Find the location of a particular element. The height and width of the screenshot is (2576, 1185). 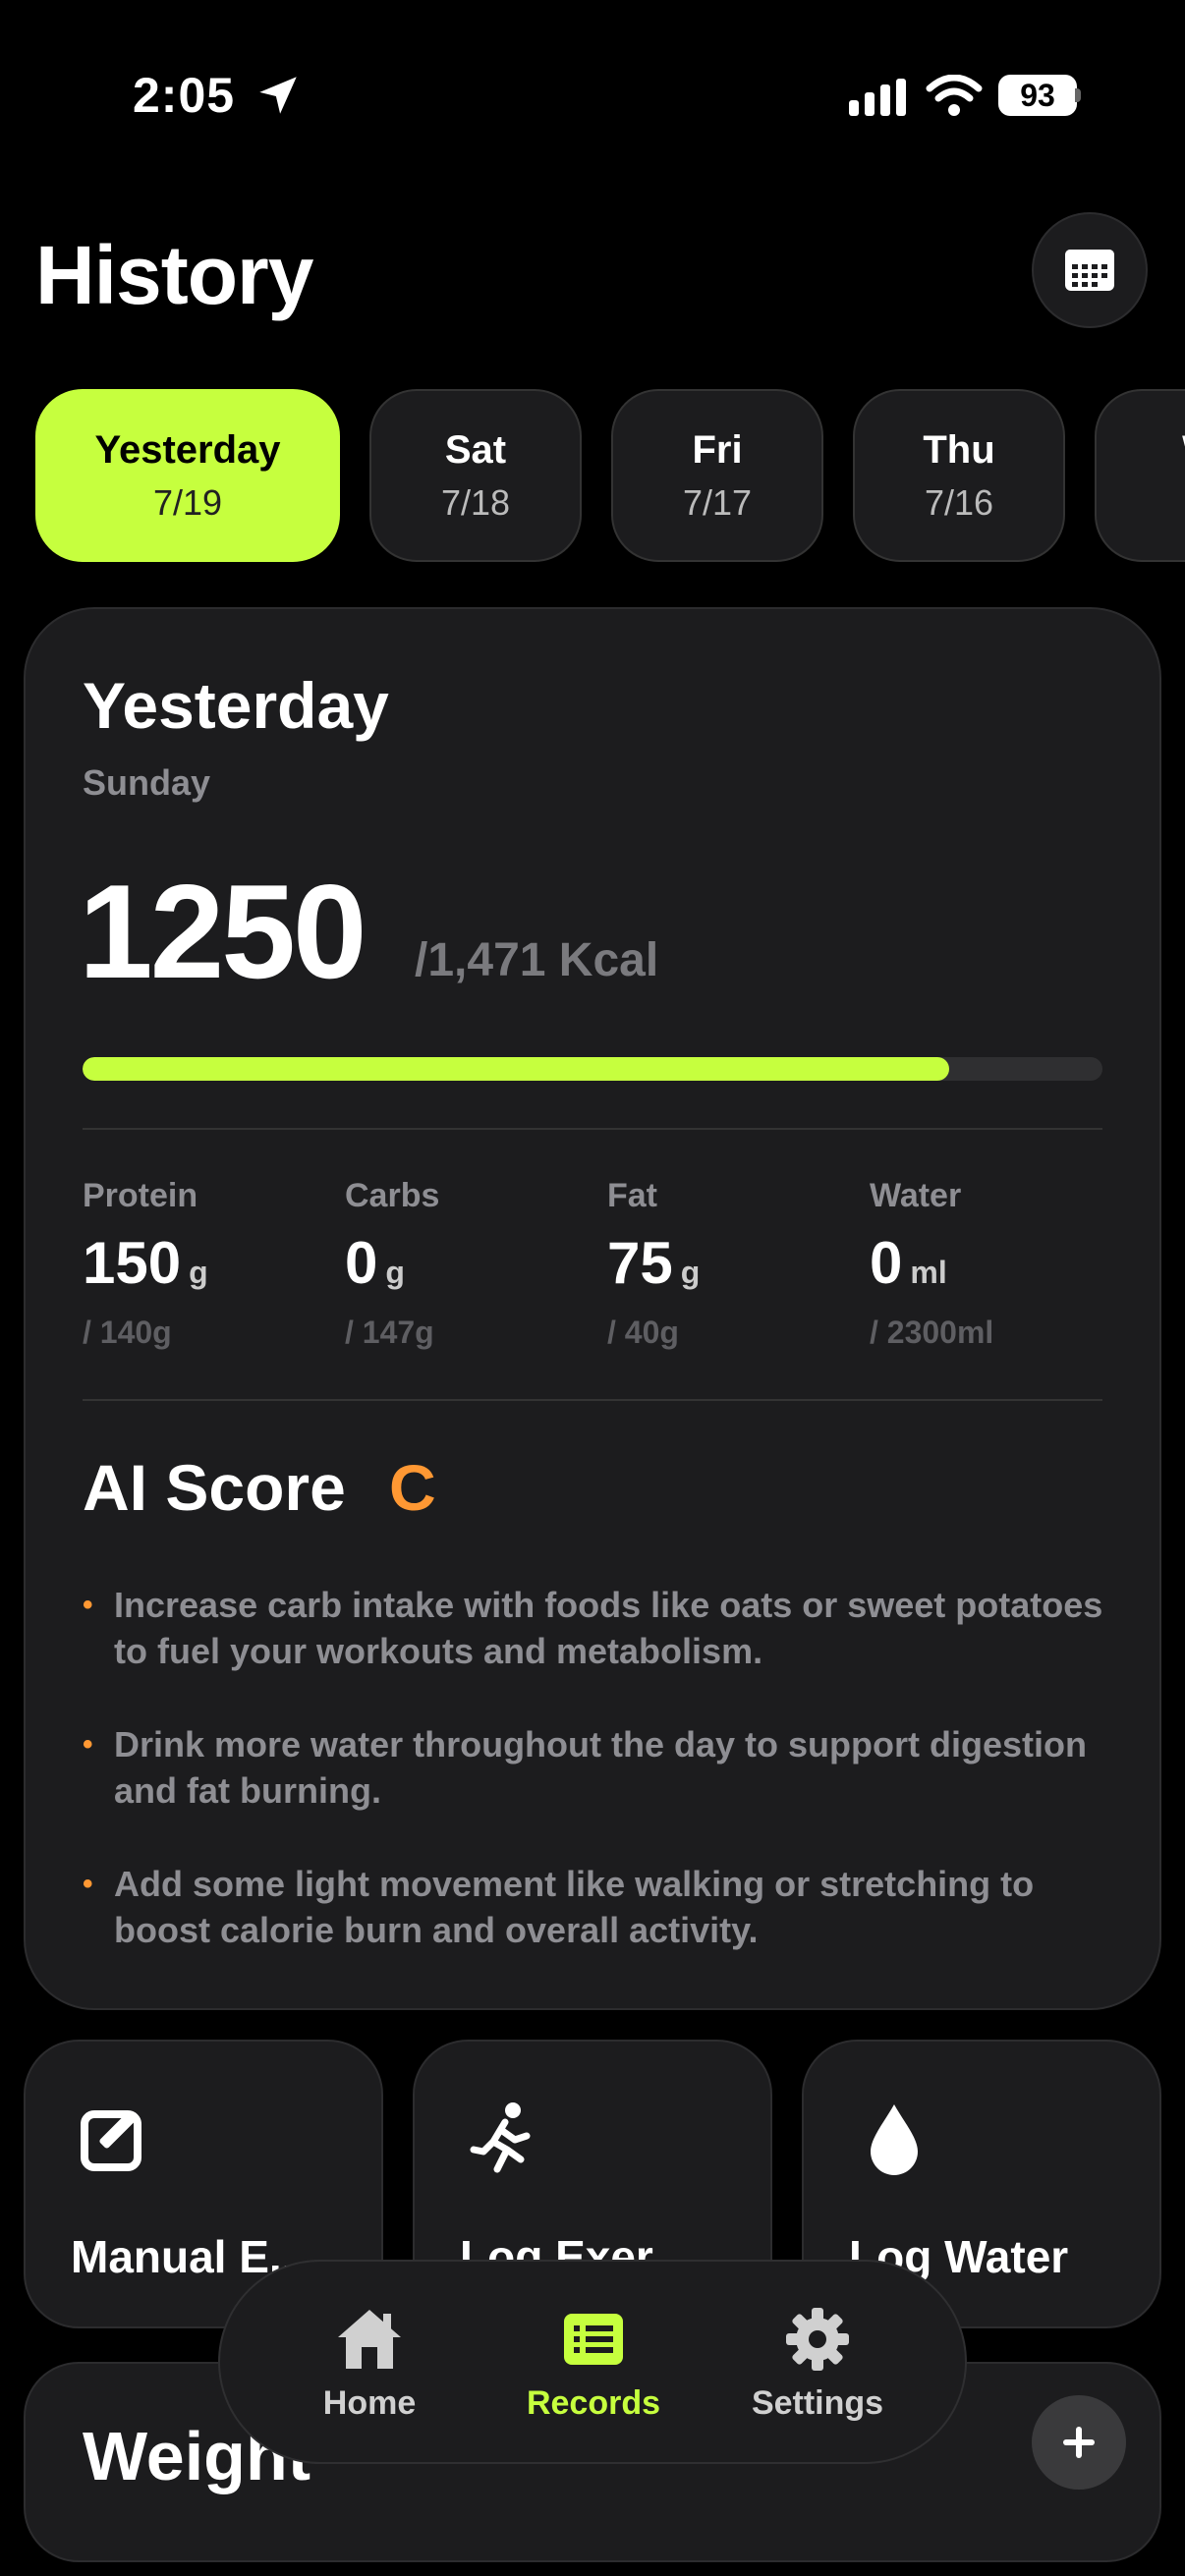

macro-fat: Fat 75 g / 40g is located at coordinates (735, 1264).